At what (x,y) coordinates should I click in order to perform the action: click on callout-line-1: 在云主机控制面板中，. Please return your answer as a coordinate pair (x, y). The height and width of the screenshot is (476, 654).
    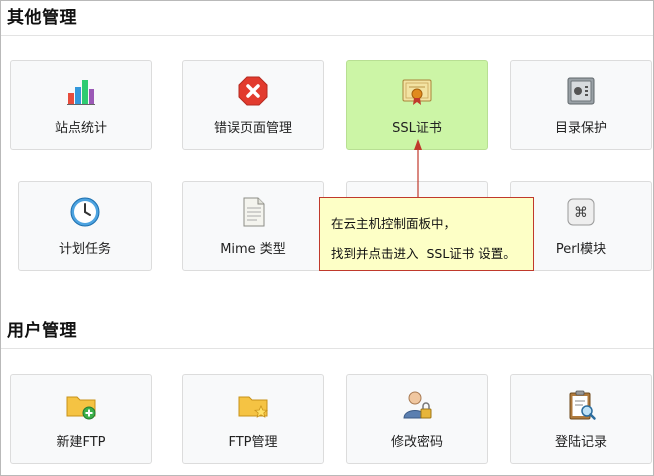
    Looking at the image, I should click on (394, 223).